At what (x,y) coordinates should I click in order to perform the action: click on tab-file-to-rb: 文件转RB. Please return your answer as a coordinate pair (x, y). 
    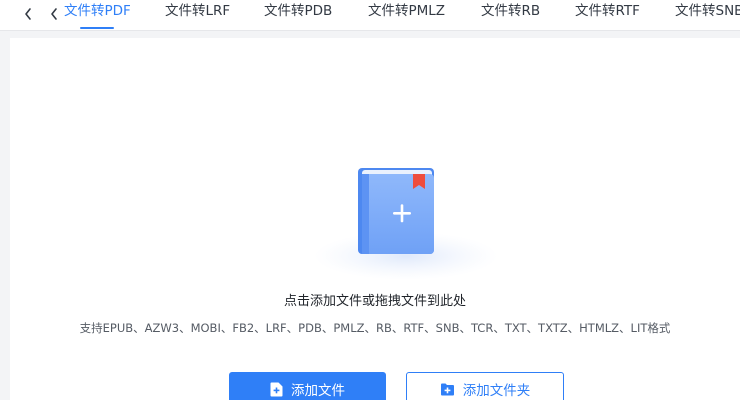
    Looking at the image, I should click on (528, 14).